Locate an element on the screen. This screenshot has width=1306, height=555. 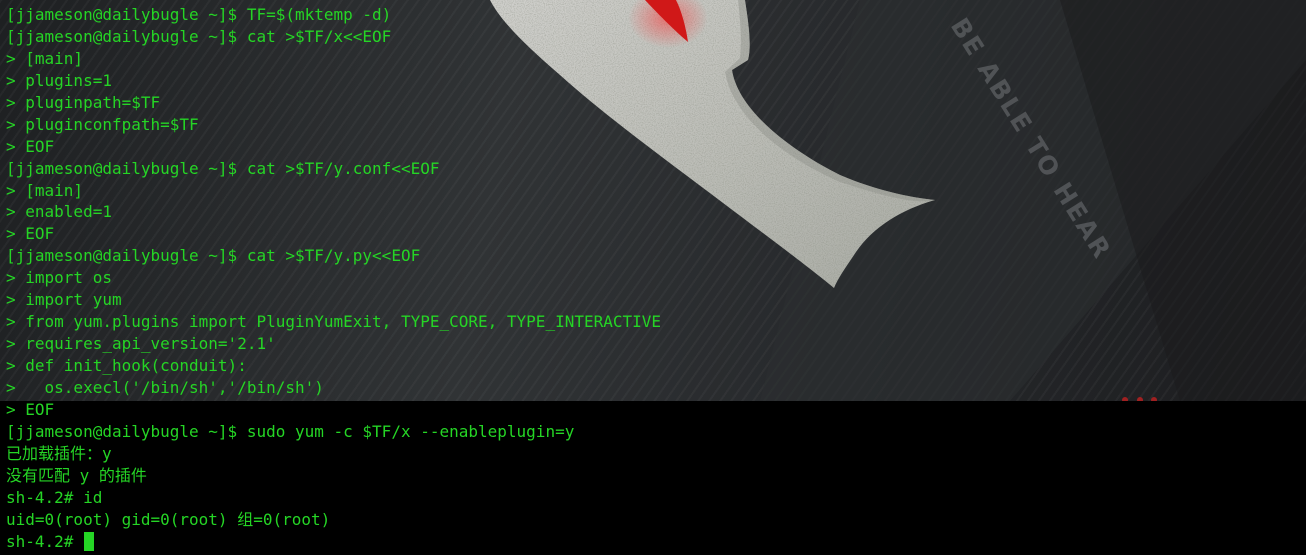
terminal-line: [jjameson@dailybugle ~]$ TF=$(mktemp -d) is located at coordinates (199, 14).